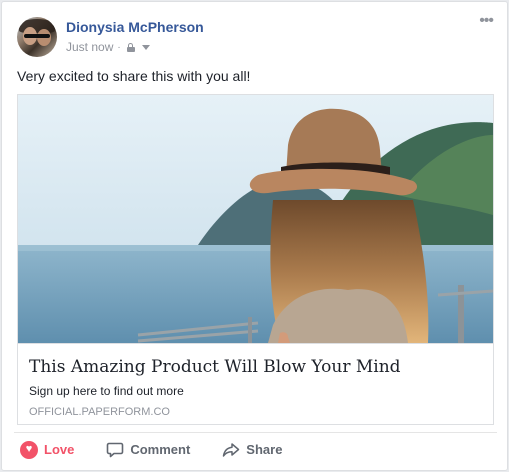 This screenshot has height=472, width=509. Describe the element at coordinates (264, 449) in the screenshot. I see `share-label: Share` at that location.